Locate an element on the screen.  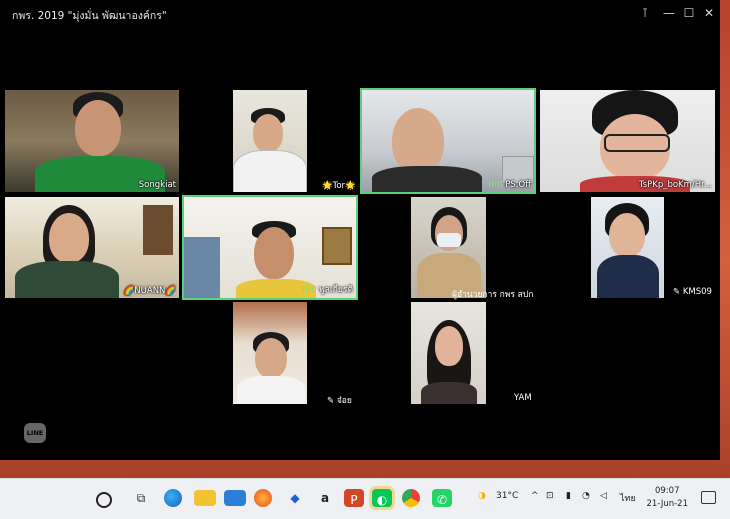
clock-date: 21-Jun-21 is located at coordinates (667, 504).